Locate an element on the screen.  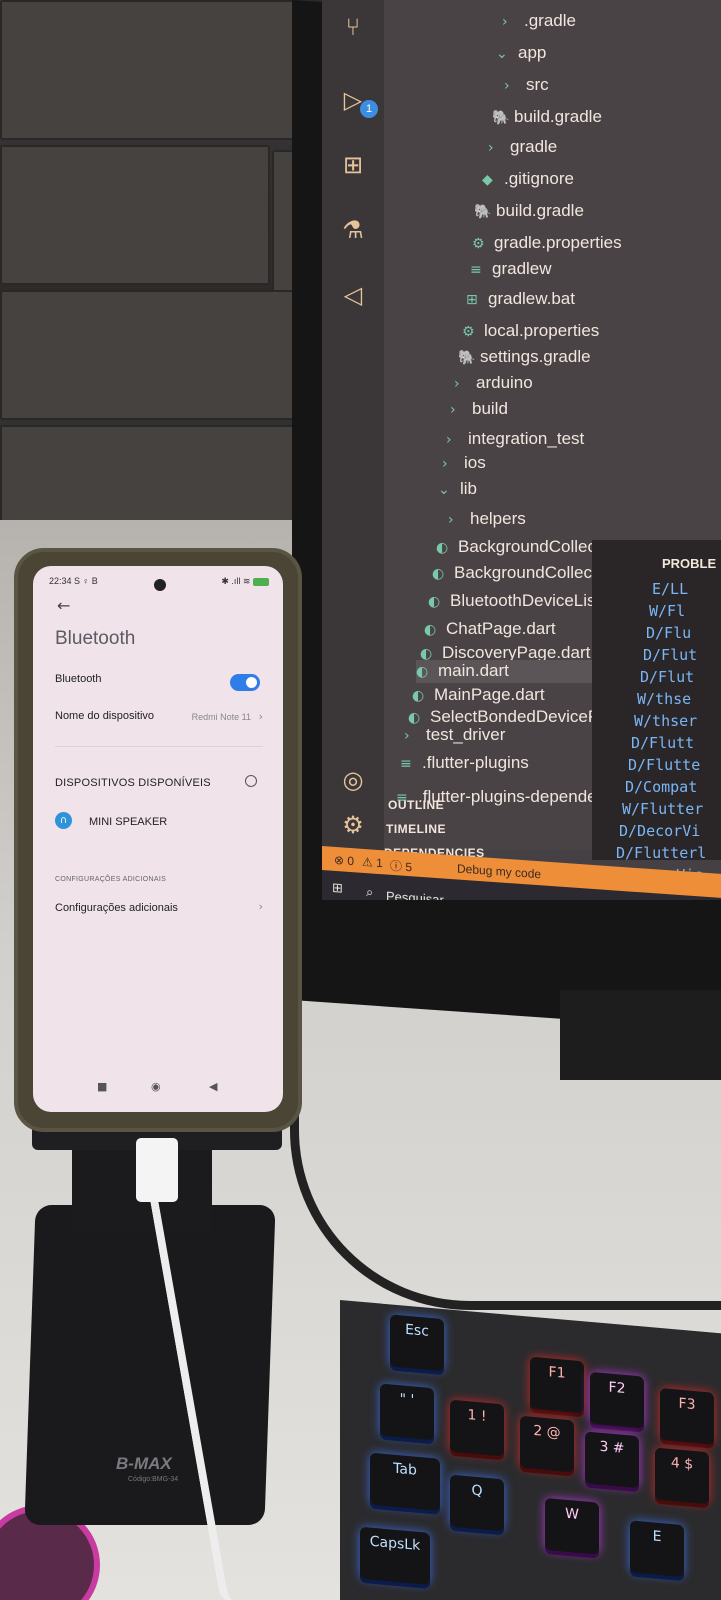
explorer-item: 🐘 settings.gradle is located at coordinates (524, 357).